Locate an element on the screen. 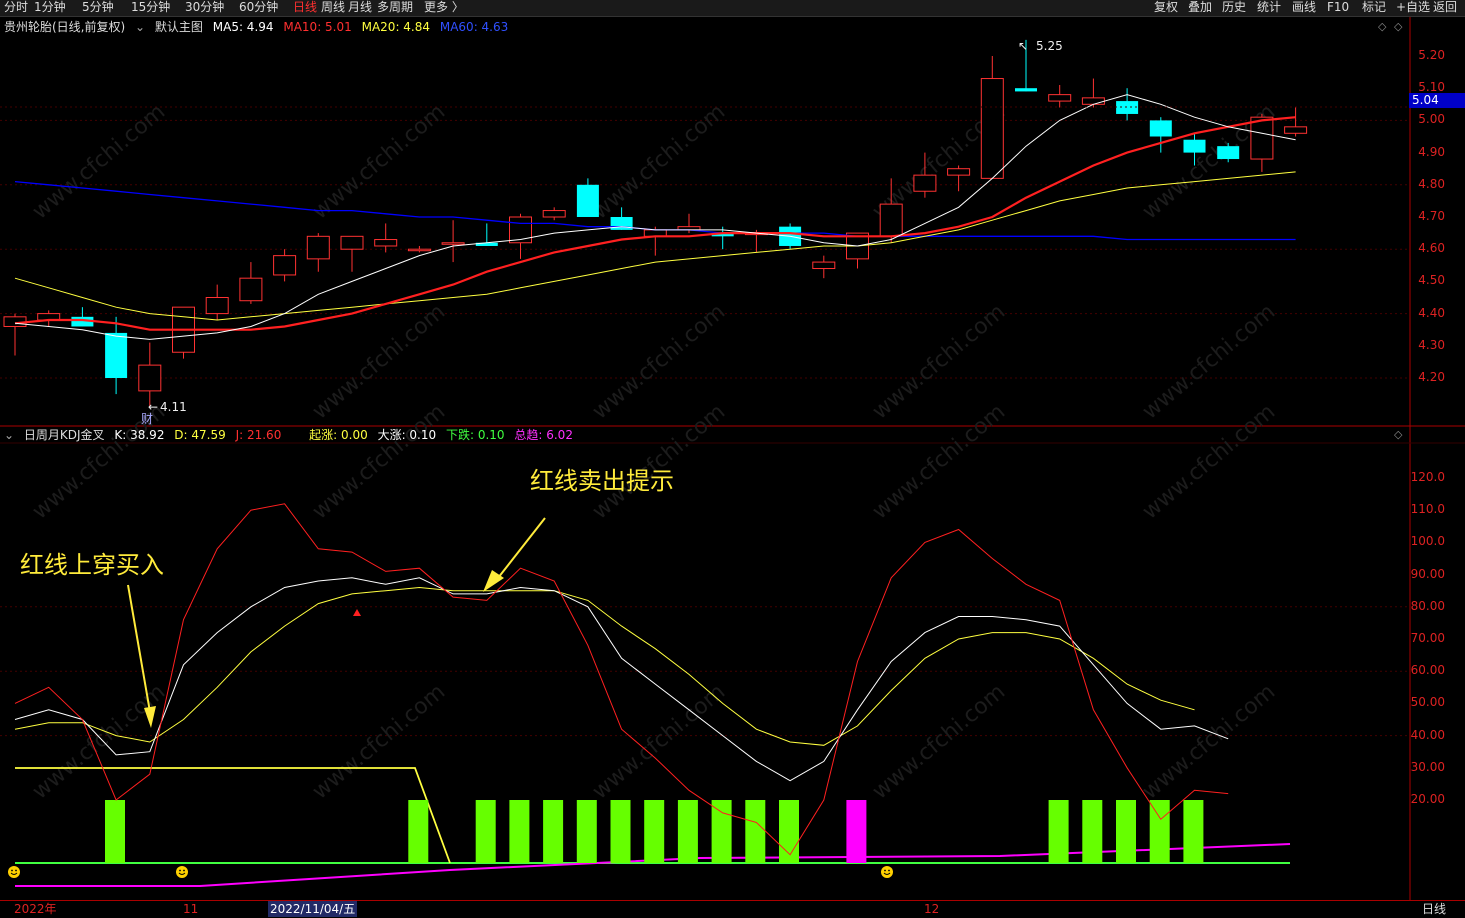  price-tick: 4.90 is located at coordinates (1431, 151).